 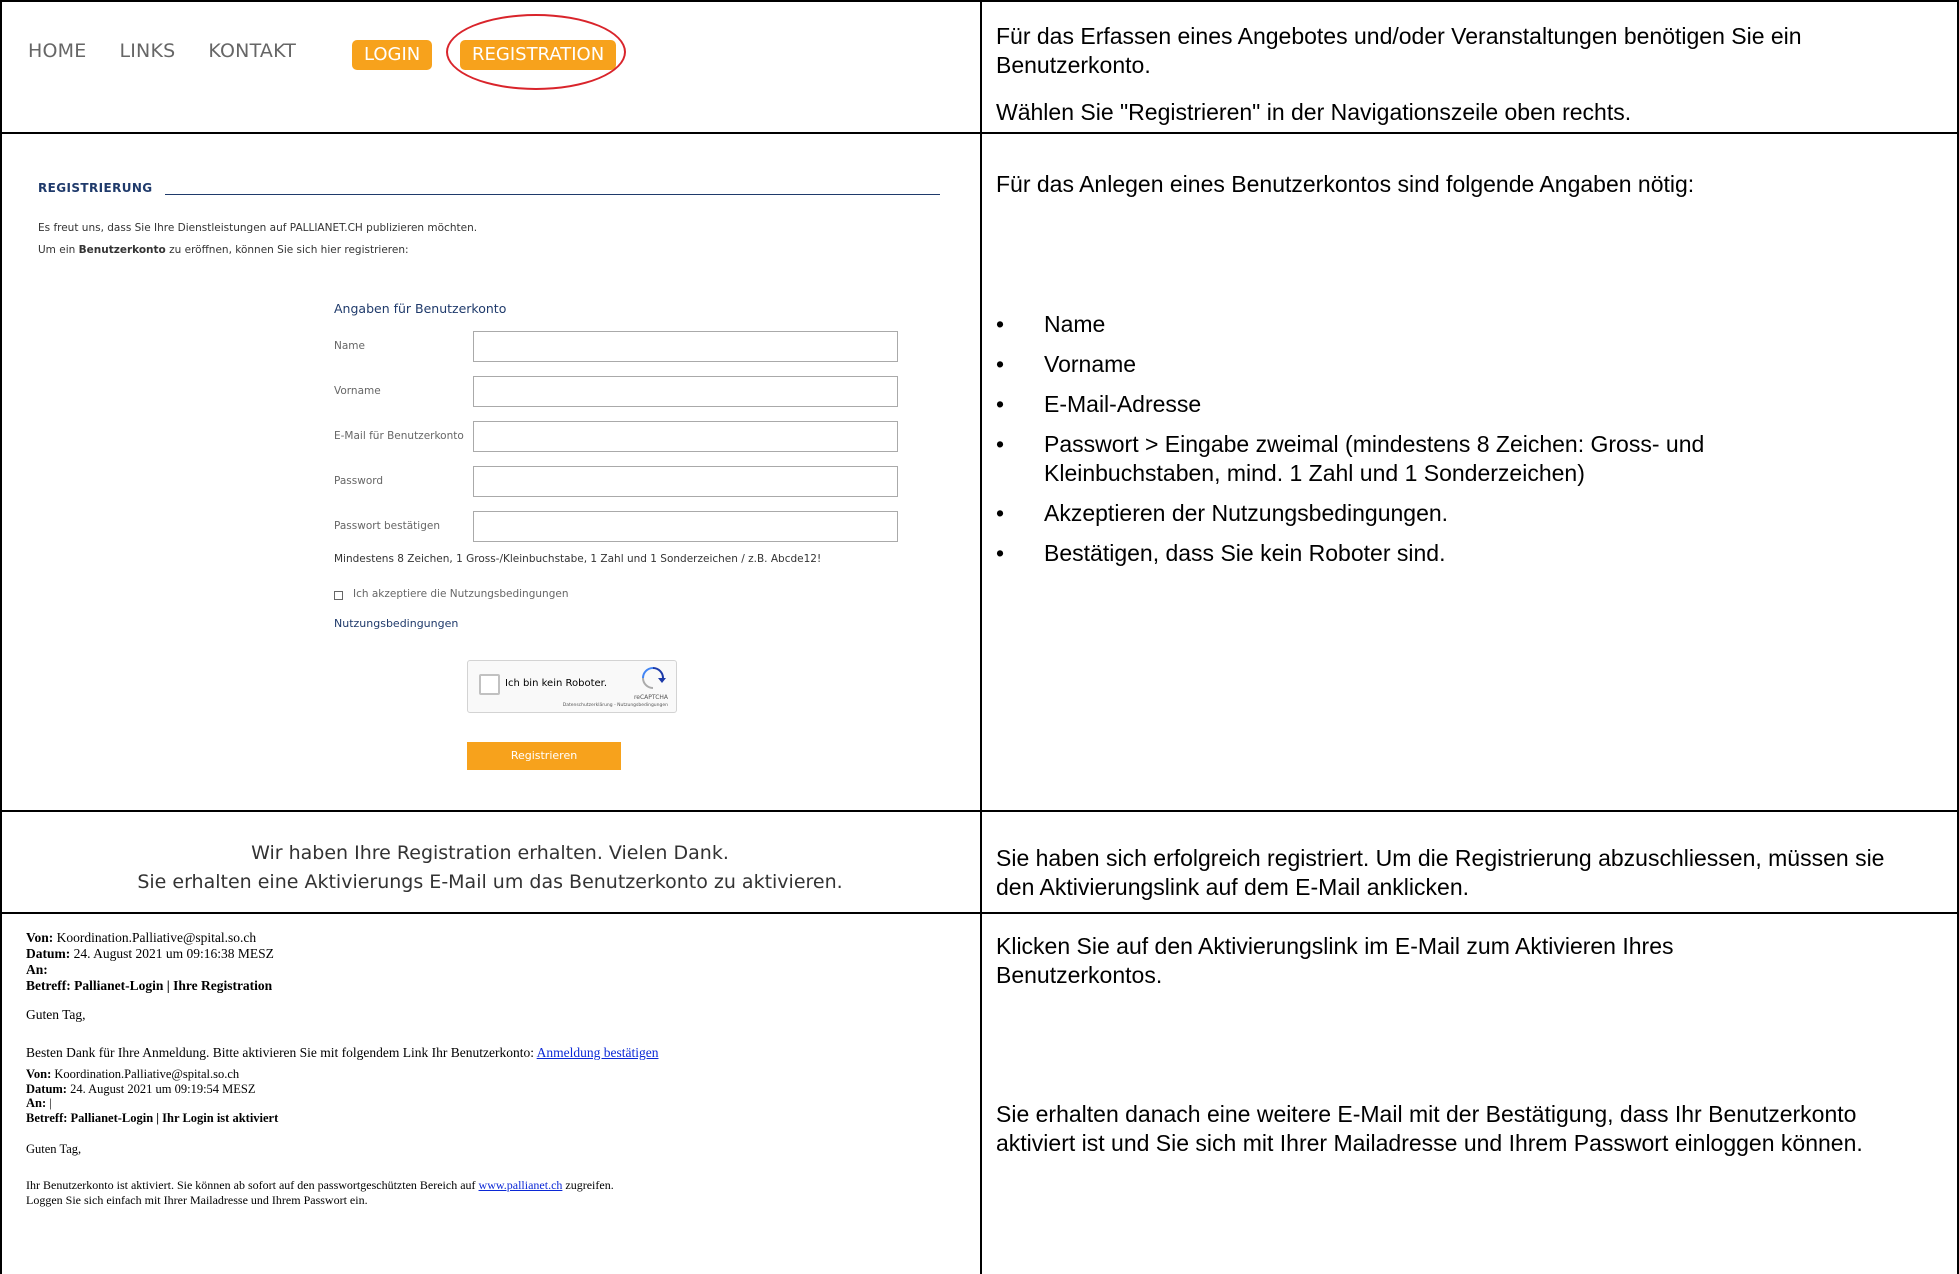 I want to click on nav-home: HOME, so click(x=57, y=51).